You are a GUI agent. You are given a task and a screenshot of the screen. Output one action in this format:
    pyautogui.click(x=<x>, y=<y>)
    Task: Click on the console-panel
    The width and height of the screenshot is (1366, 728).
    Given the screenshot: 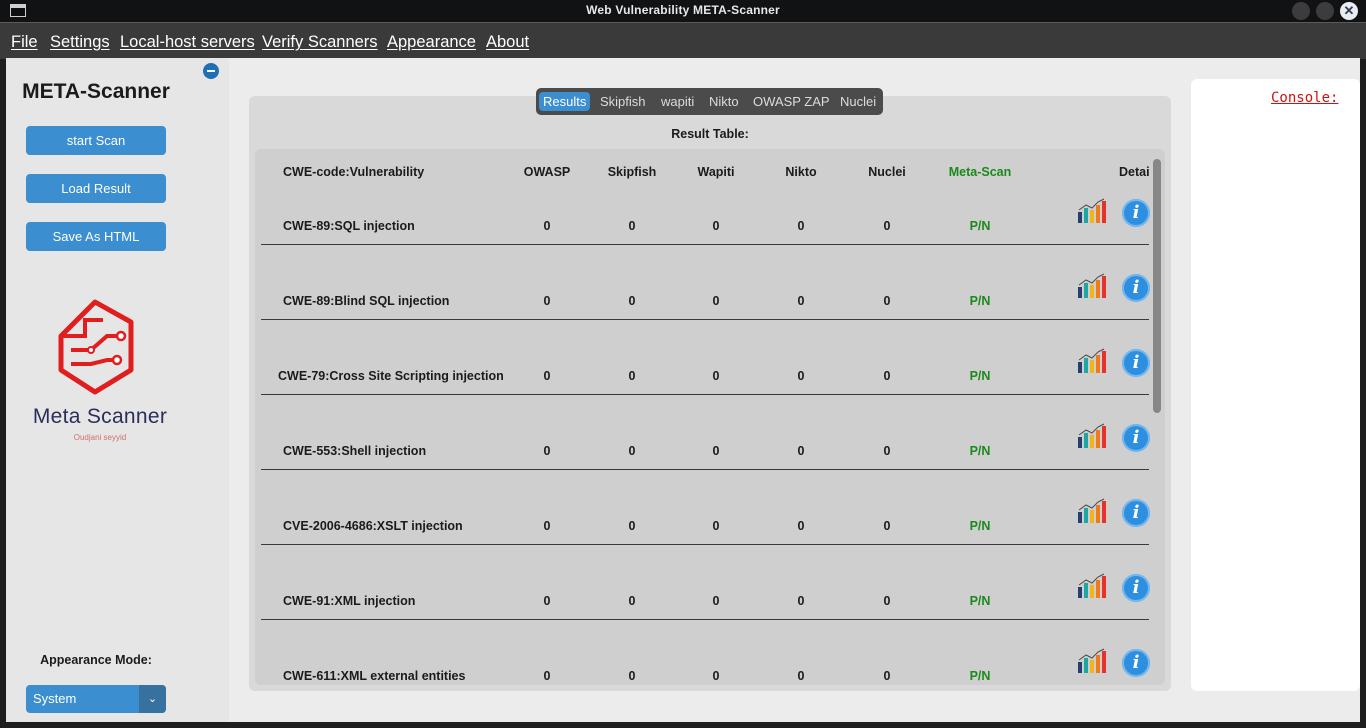 What is the action you would take?
    pyautogui.click(x=1275, y=385)
    